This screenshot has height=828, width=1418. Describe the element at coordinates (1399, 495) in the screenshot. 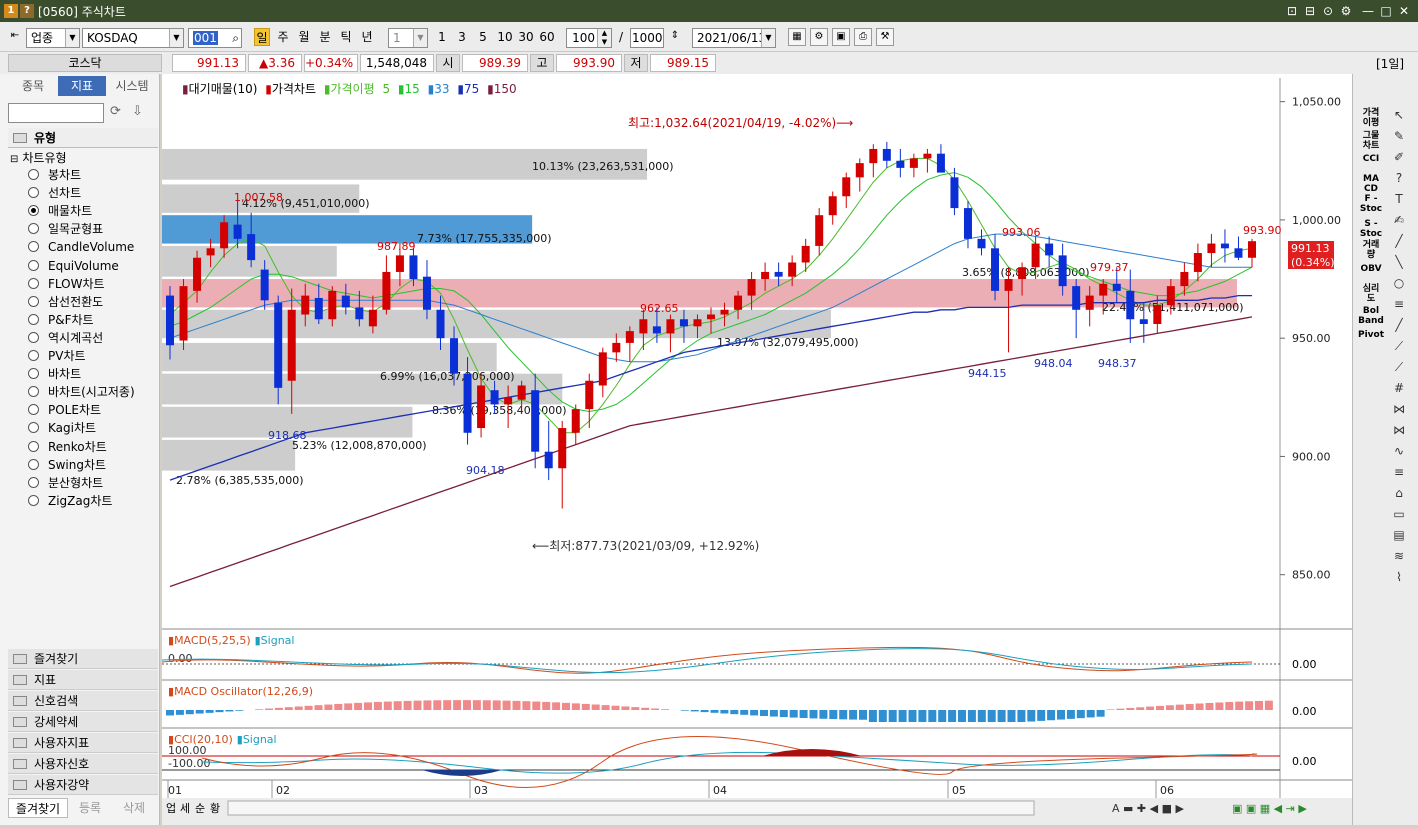

I see `drawing-tool-icon: ⌂` at that location.